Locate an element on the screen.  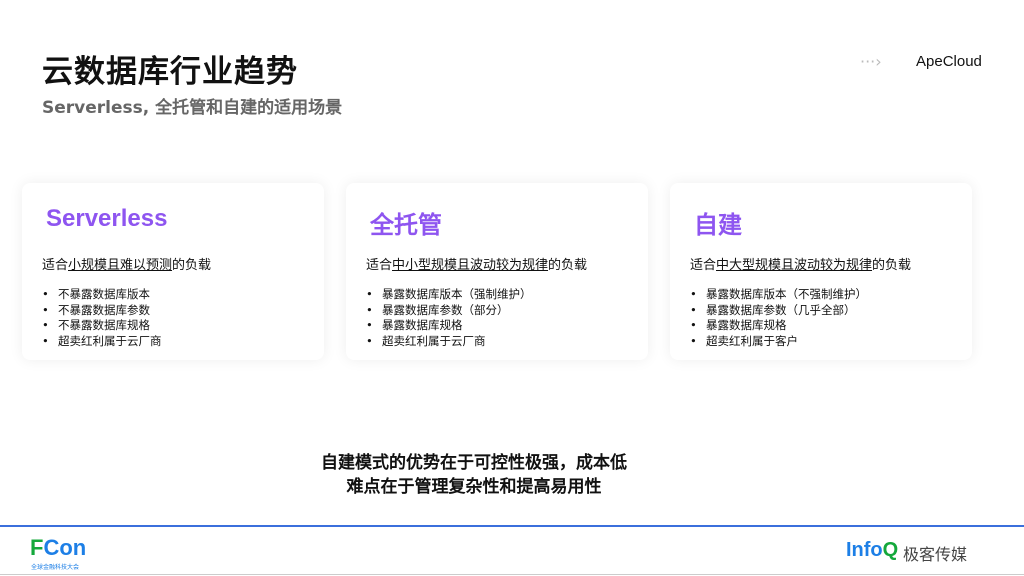
infoq-logo: InfoQ is located at coordinates (872, 550).